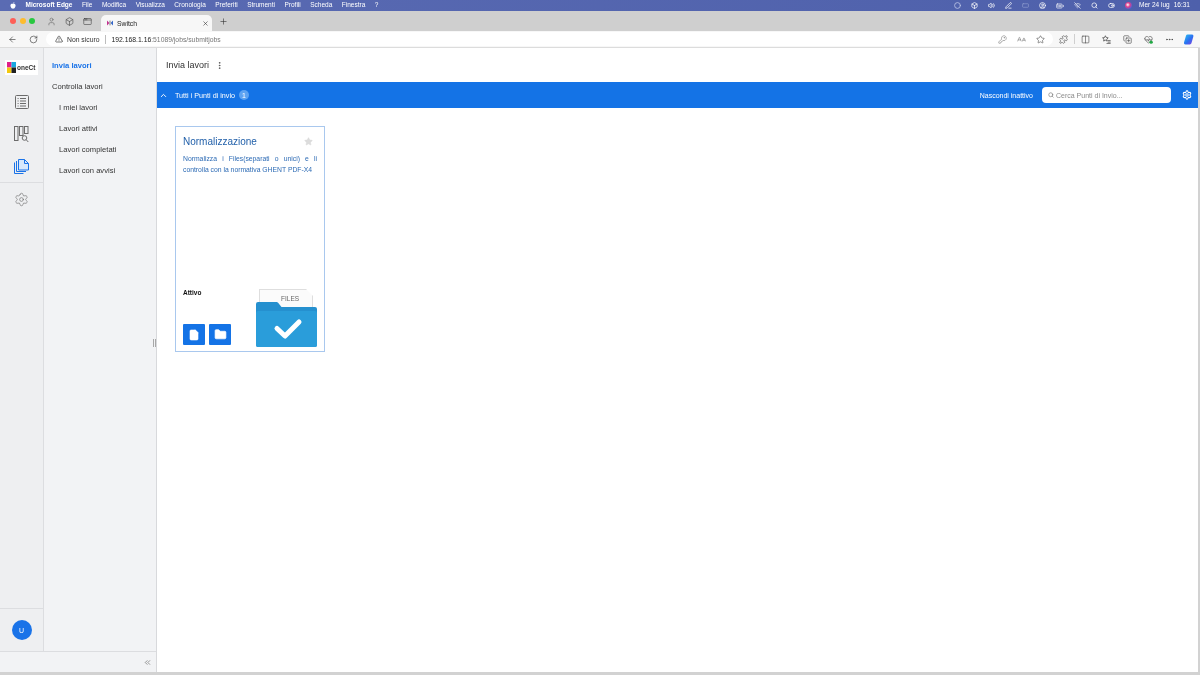  What do you see at coordinates (12, 39) in the screenshot?
I see `back-icon` at bounding box center [12, 39].